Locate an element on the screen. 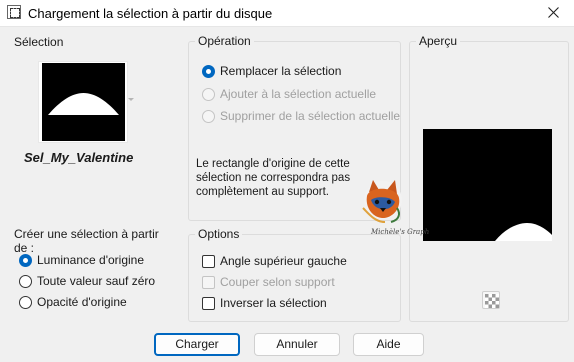 The width and height of the screenshot is (574, 362). check-top-left-box is located at coordinates (208, 261).